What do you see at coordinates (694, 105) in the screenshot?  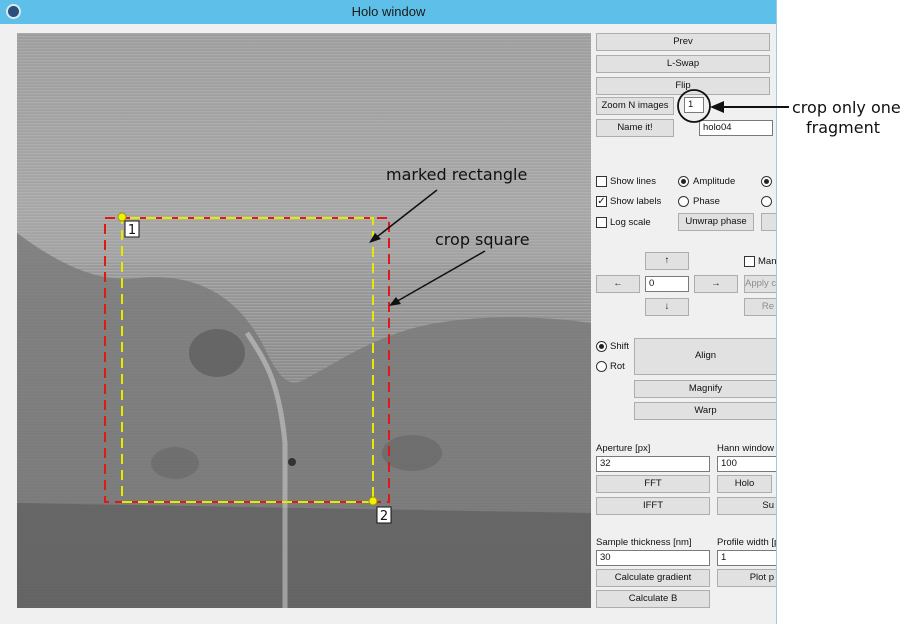 I see `zoom-n-input: 1` at bounding box center [694, 105].